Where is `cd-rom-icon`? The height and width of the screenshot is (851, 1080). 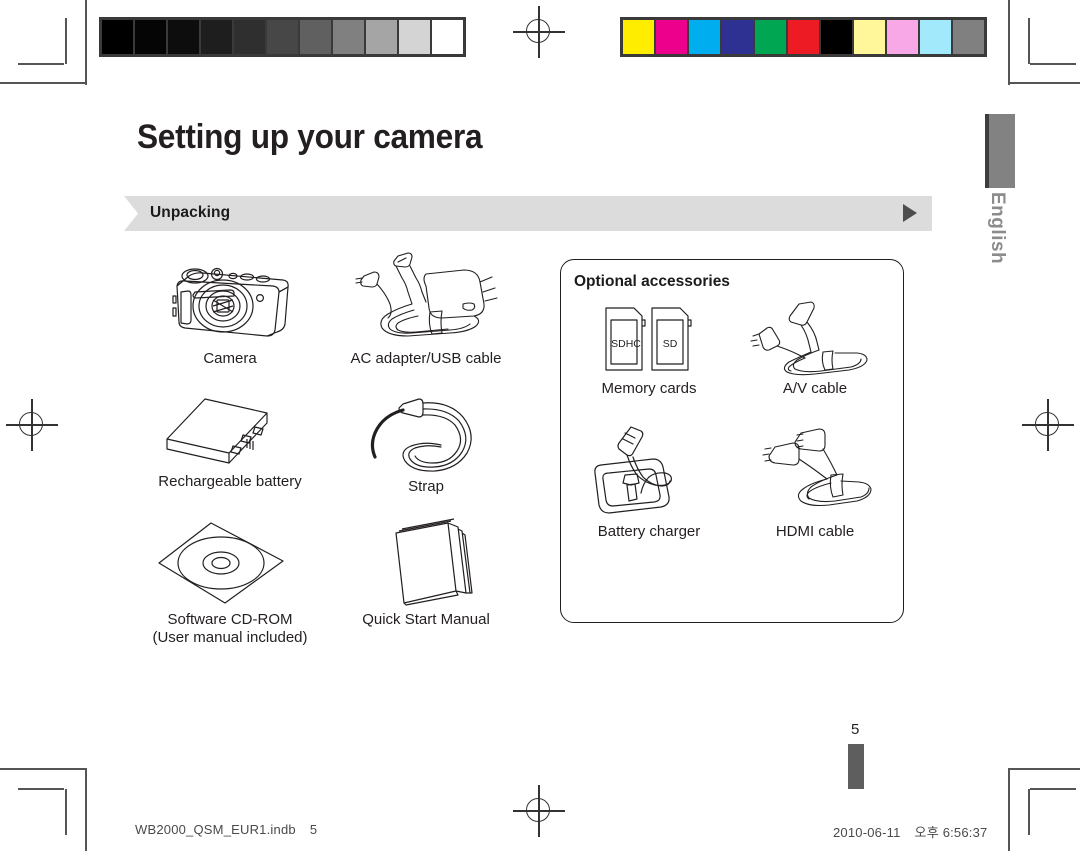 cd-rom-icon is located at coordinates (221, 562).